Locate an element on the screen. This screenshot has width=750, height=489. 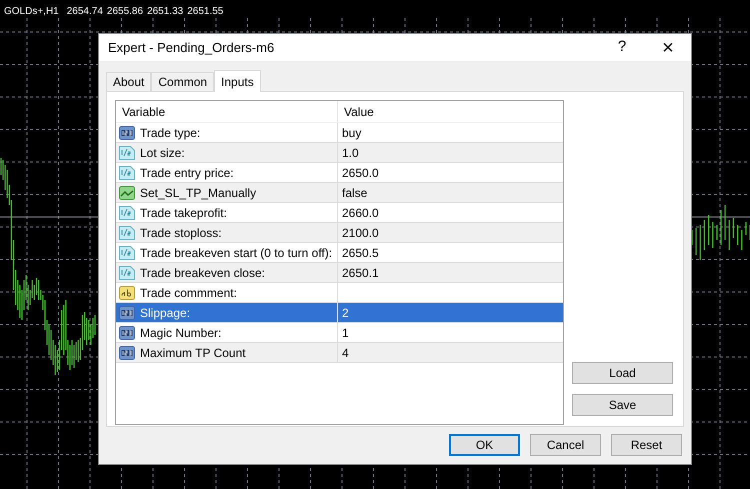
window-title: Expert - Pending_Orders-m6 is located at coordinates (192, 47).